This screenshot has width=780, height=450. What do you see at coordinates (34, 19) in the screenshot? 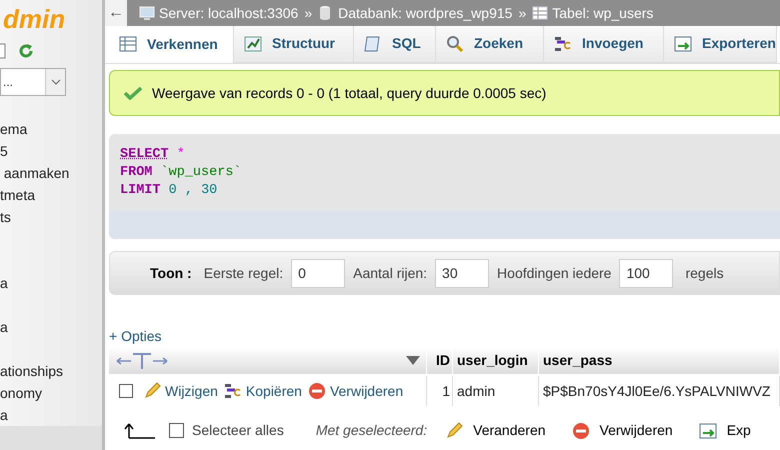
I see `logo-text: dmin` at bounding box center [34, 19].